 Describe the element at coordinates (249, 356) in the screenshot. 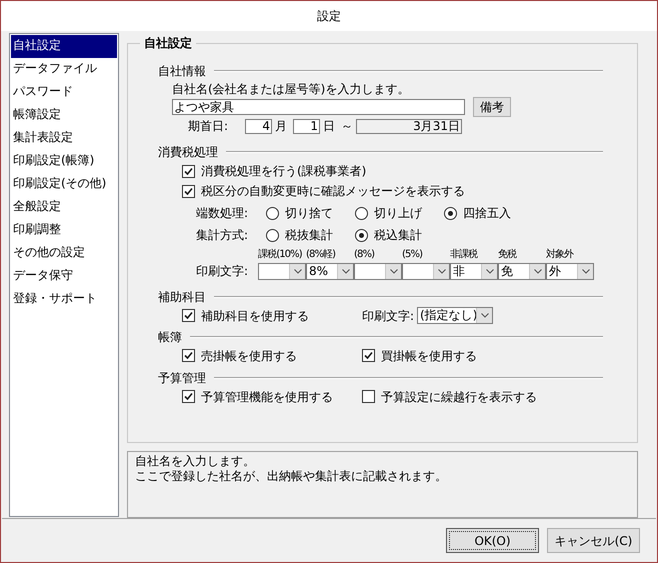

I see `checkbox-label: 売掛帳を使用する` at that location.